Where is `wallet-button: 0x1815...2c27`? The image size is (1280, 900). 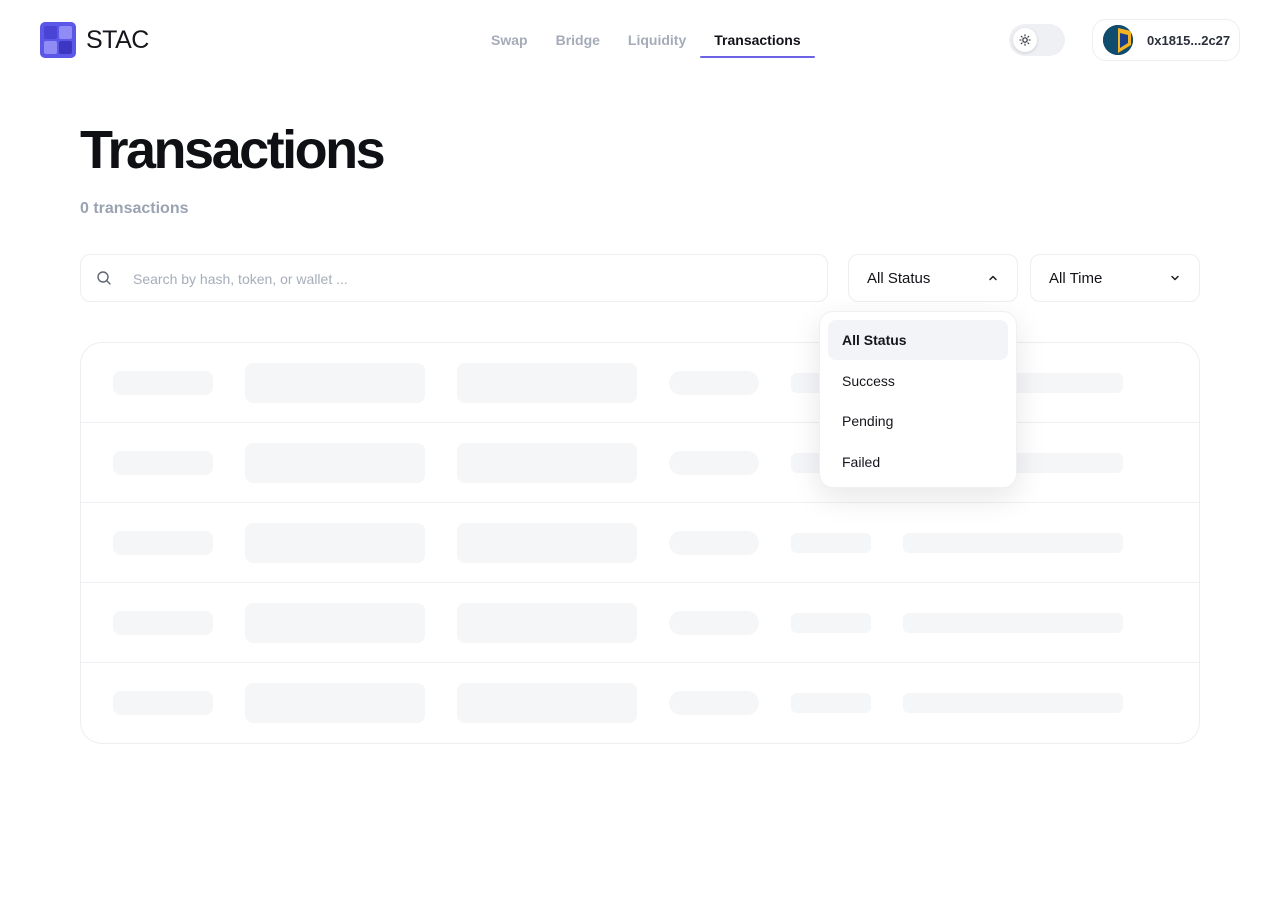 wallet-button: 0x1815...2c27 is located at coordinates (1166, 40).